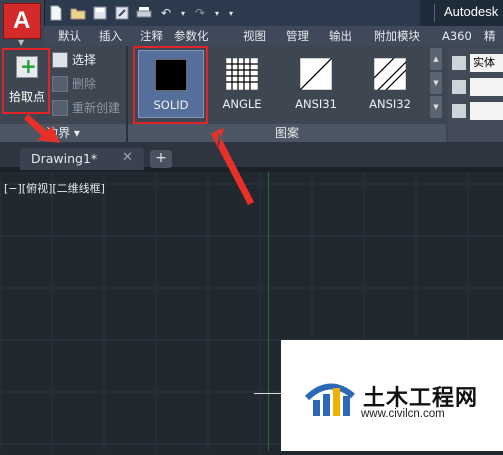 Image resolution: width=503 pixels, height=455 pixels. Describe the element at coordinates (390, 104) in the screenshot. I see `pattern-label: ANSI32` at that location.